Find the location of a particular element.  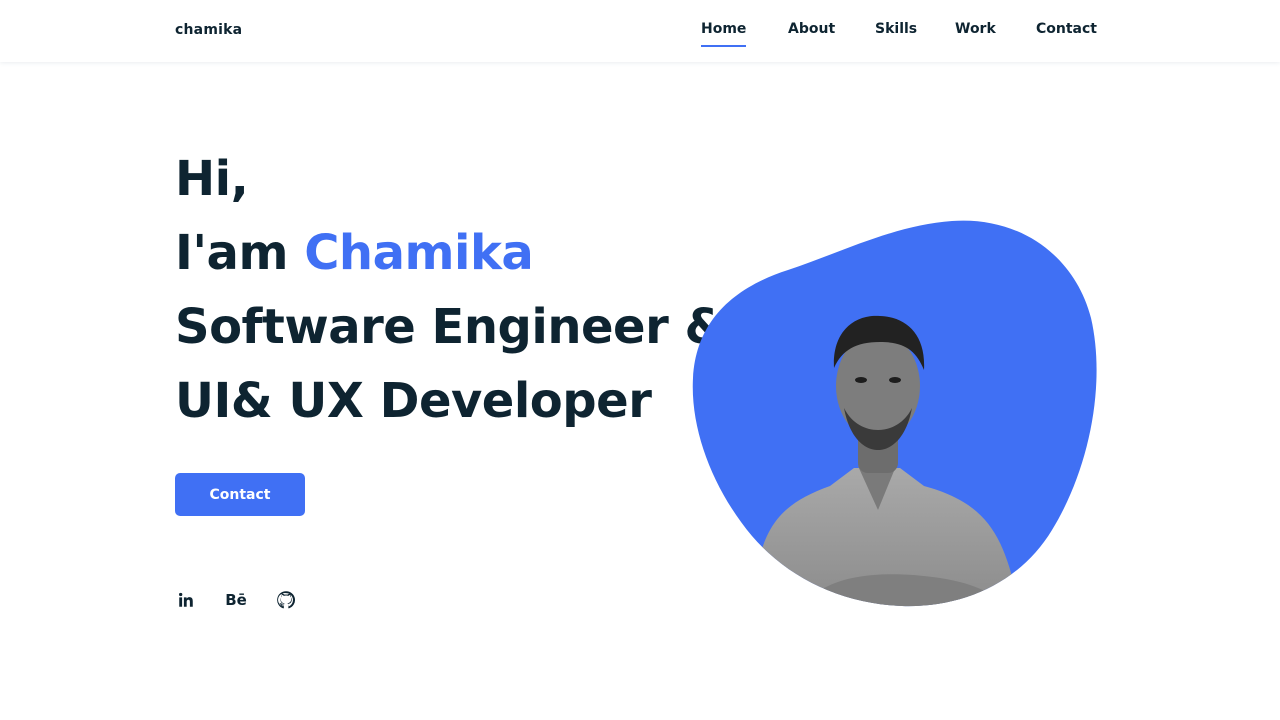

hero-role-line2: UI& UX Developer is located at coordinates (413, 401).